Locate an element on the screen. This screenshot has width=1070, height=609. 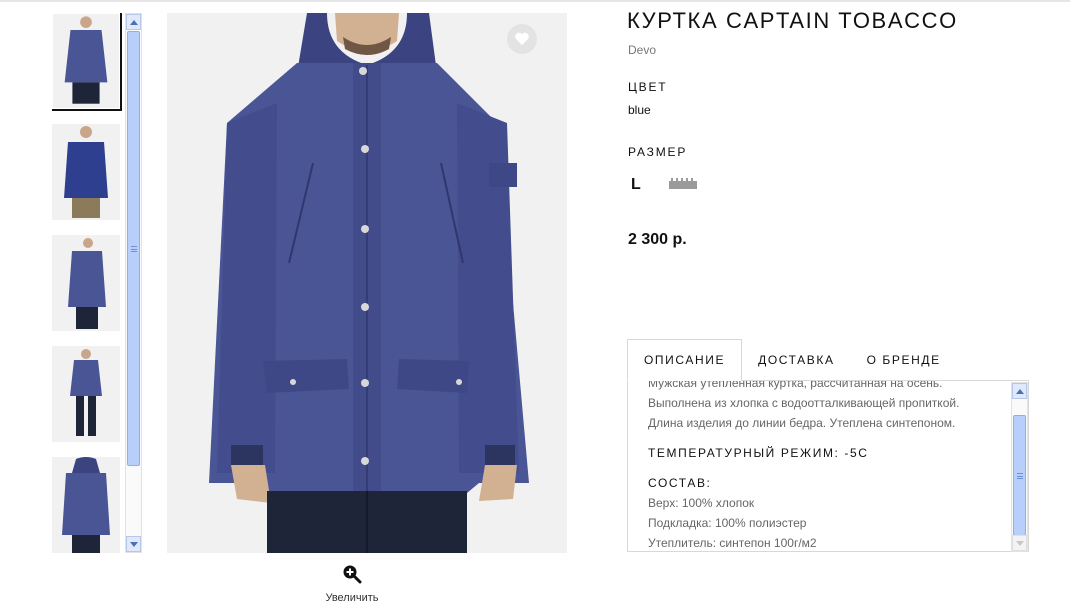
size-label: РАЗМЕР is located at coordinates (658, 152).